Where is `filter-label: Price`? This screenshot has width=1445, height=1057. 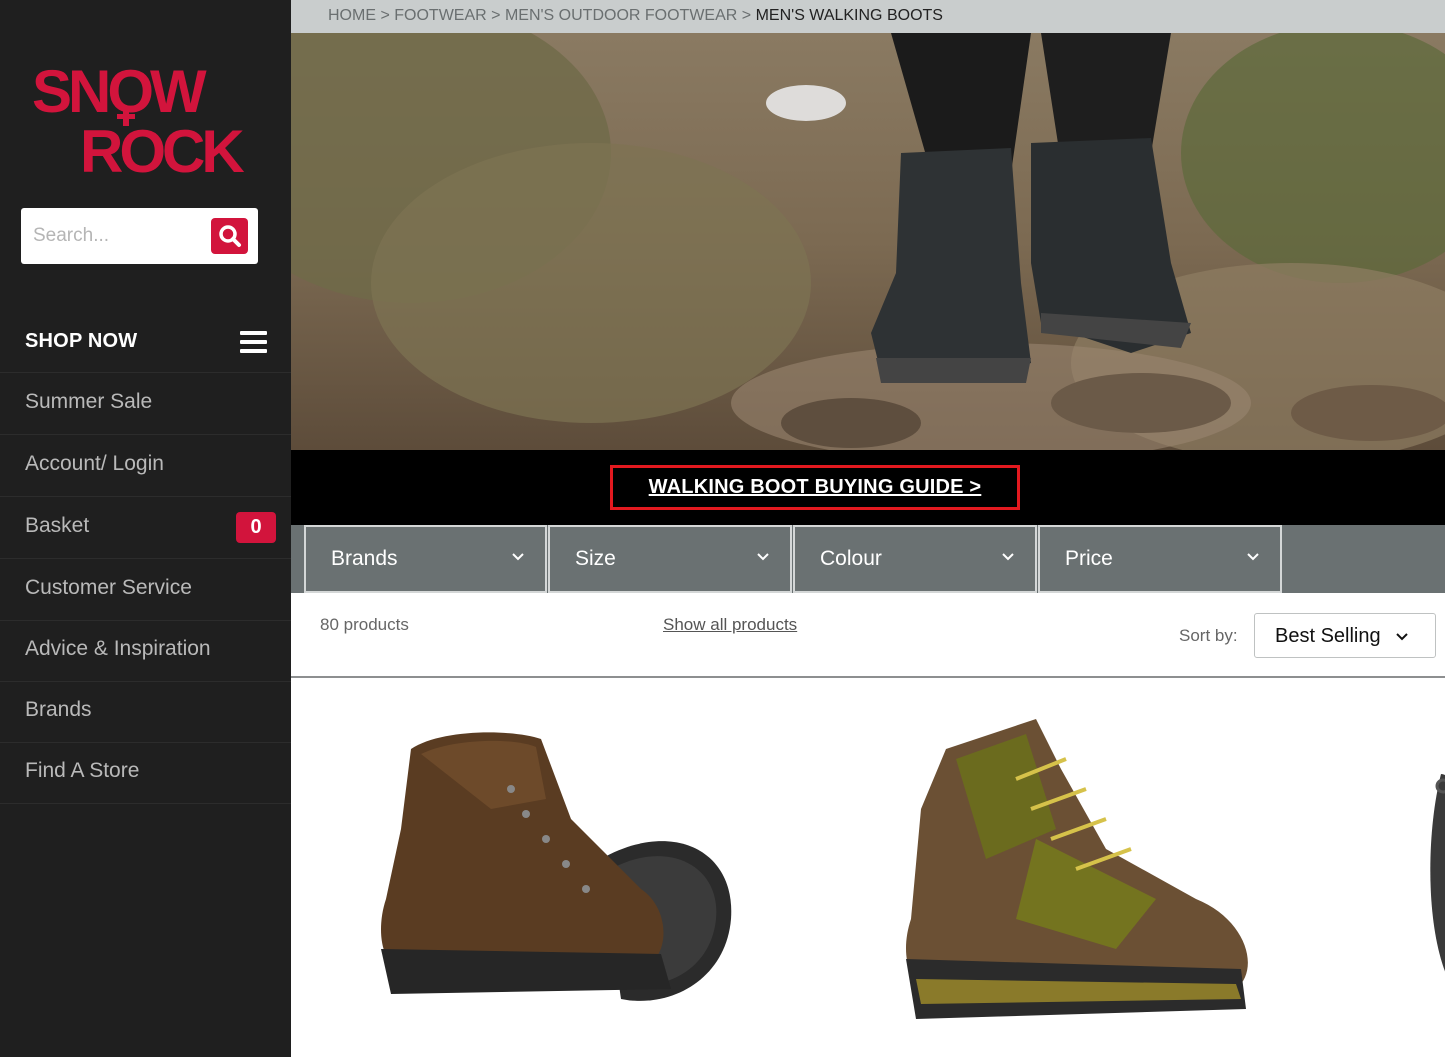
filter-label: Price is located at coordinates (1089, 558).